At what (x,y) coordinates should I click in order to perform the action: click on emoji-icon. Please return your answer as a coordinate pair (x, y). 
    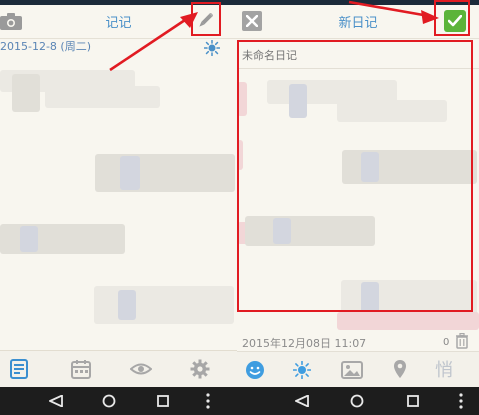
    Looking at the image, I should click on (255, 370).